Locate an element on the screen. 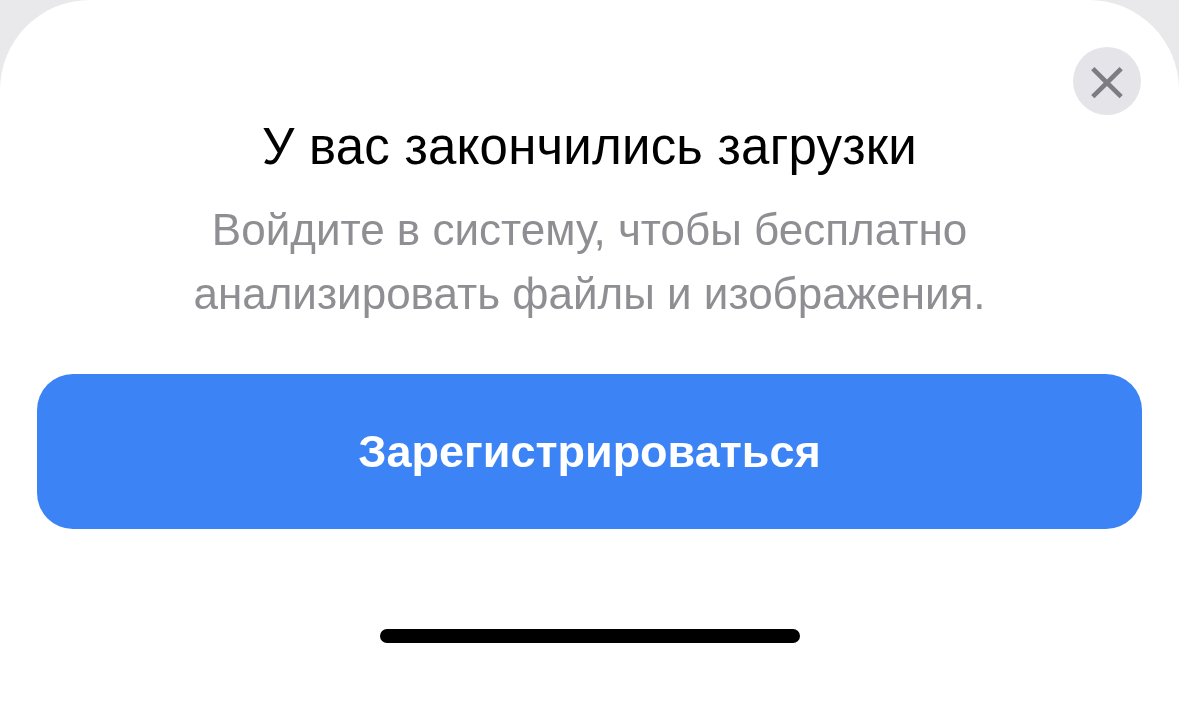 The width and height of the screenshot is (1179, 722). dialog-message: Войдите в систему, чтобы бесплатно анализировать файлы и изображения. is located at coordinates (589, 262).